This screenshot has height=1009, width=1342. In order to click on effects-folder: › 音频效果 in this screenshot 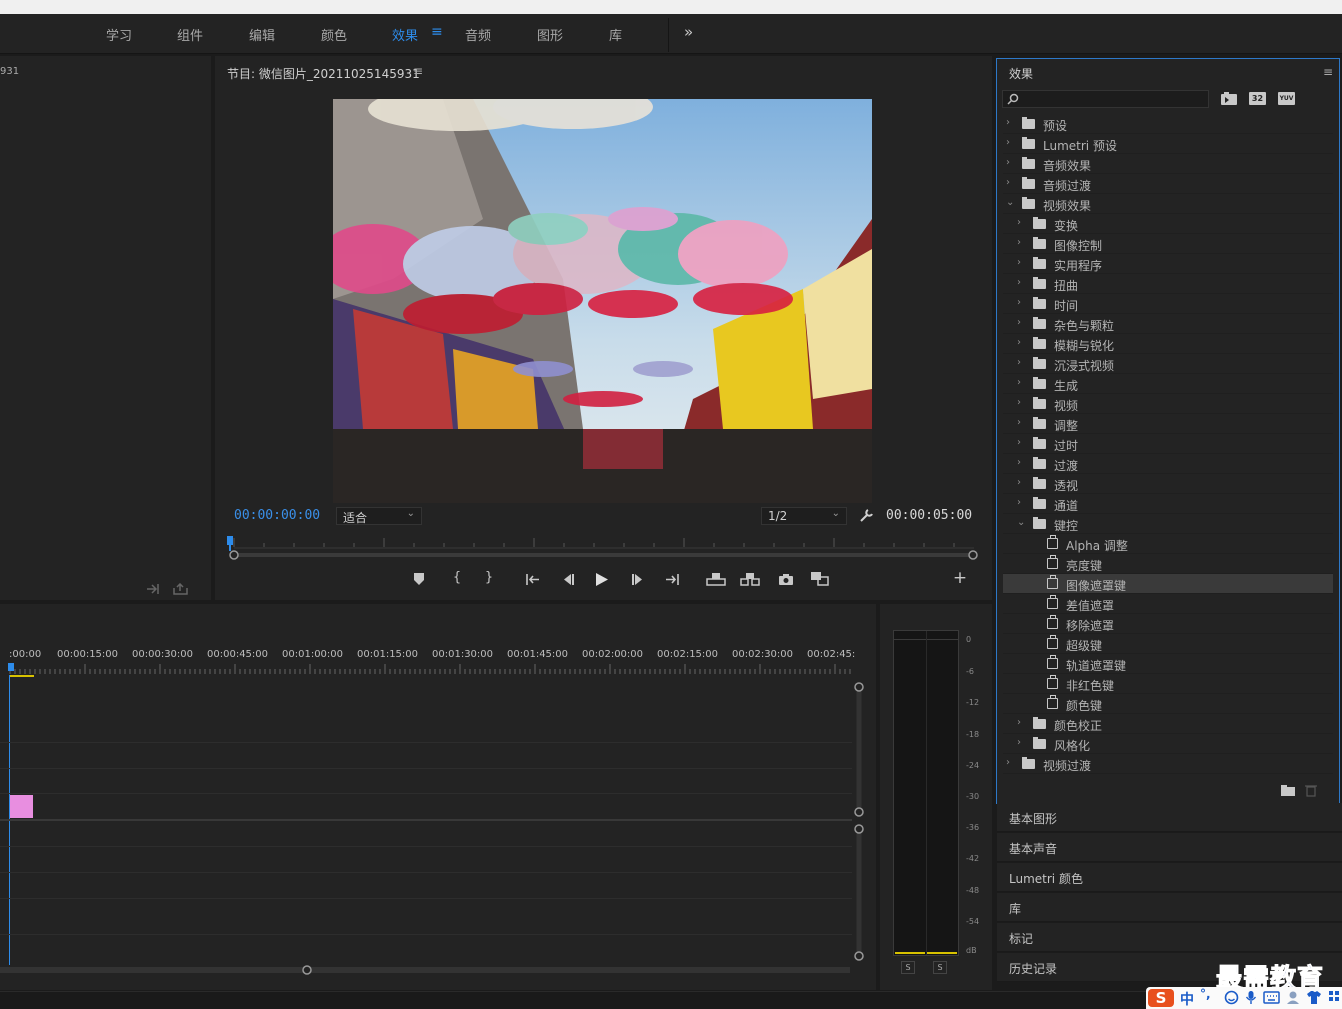, I will do `click(1168, 164)`.